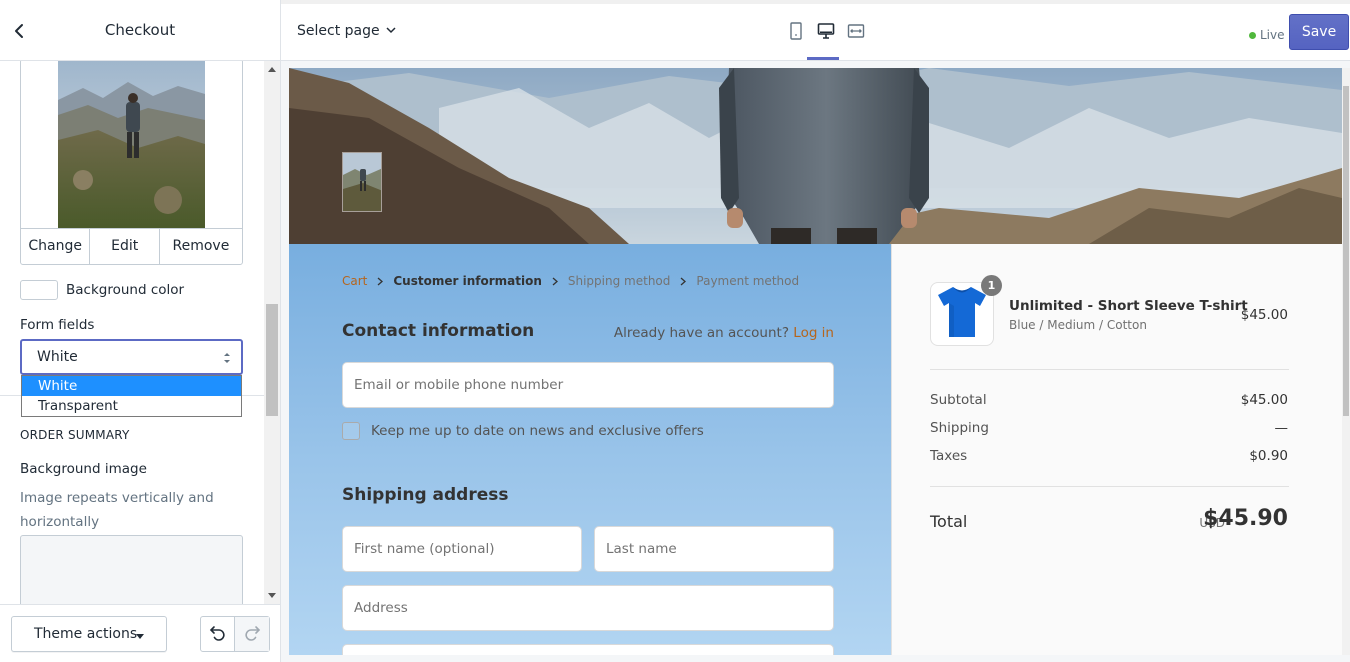 The image size is (1350, 662). I want to click on store-logo-image, so click(362, 182).